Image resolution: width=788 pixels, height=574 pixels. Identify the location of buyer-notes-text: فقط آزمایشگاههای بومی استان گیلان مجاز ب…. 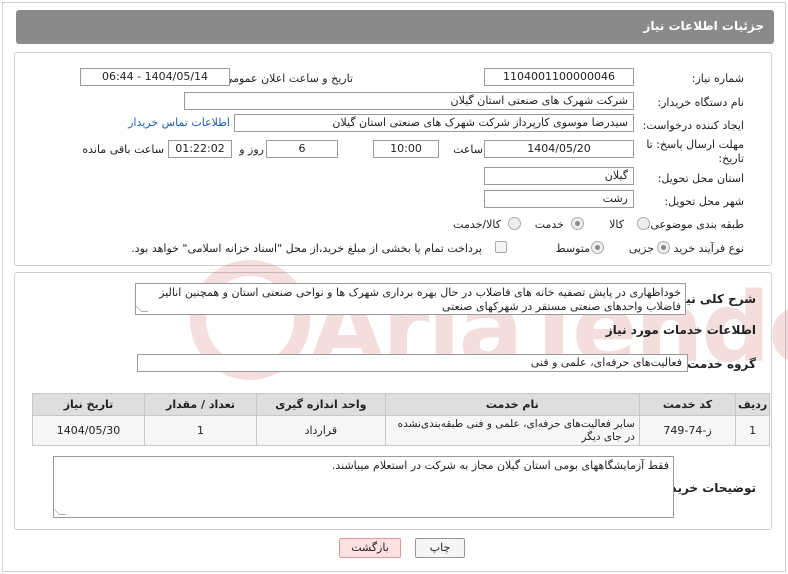
(500, 465).